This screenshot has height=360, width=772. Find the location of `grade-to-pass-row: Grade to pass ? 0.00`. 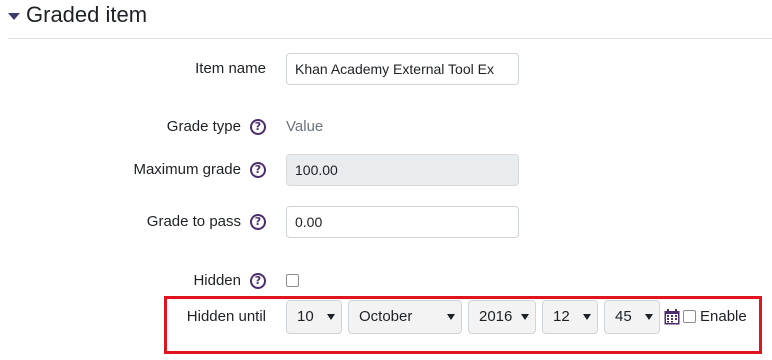

grade-to-pass-row: Grade to pass ? 0.00 is located at coordinates (386, 221).